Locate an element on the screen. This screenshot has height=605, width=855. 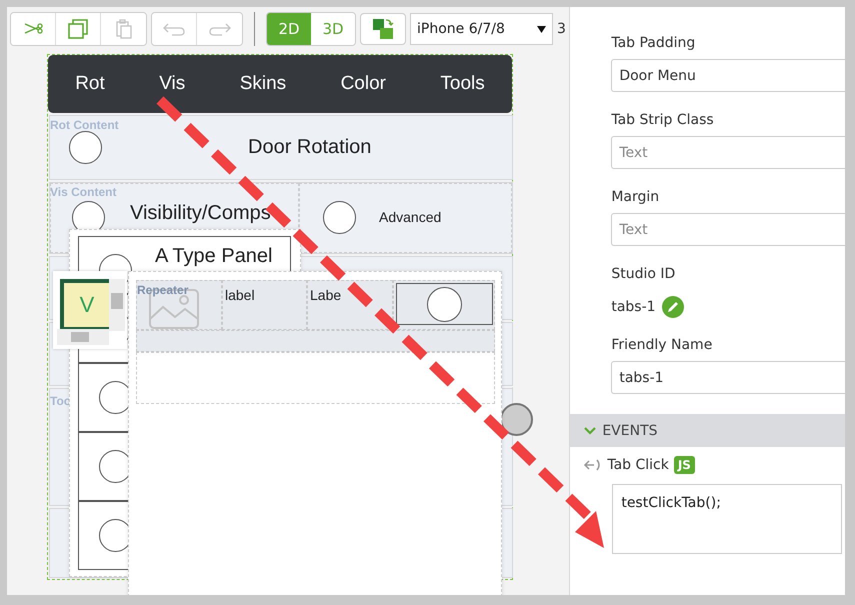
horizontal-scrollbar is located at coordinates (83, 337).